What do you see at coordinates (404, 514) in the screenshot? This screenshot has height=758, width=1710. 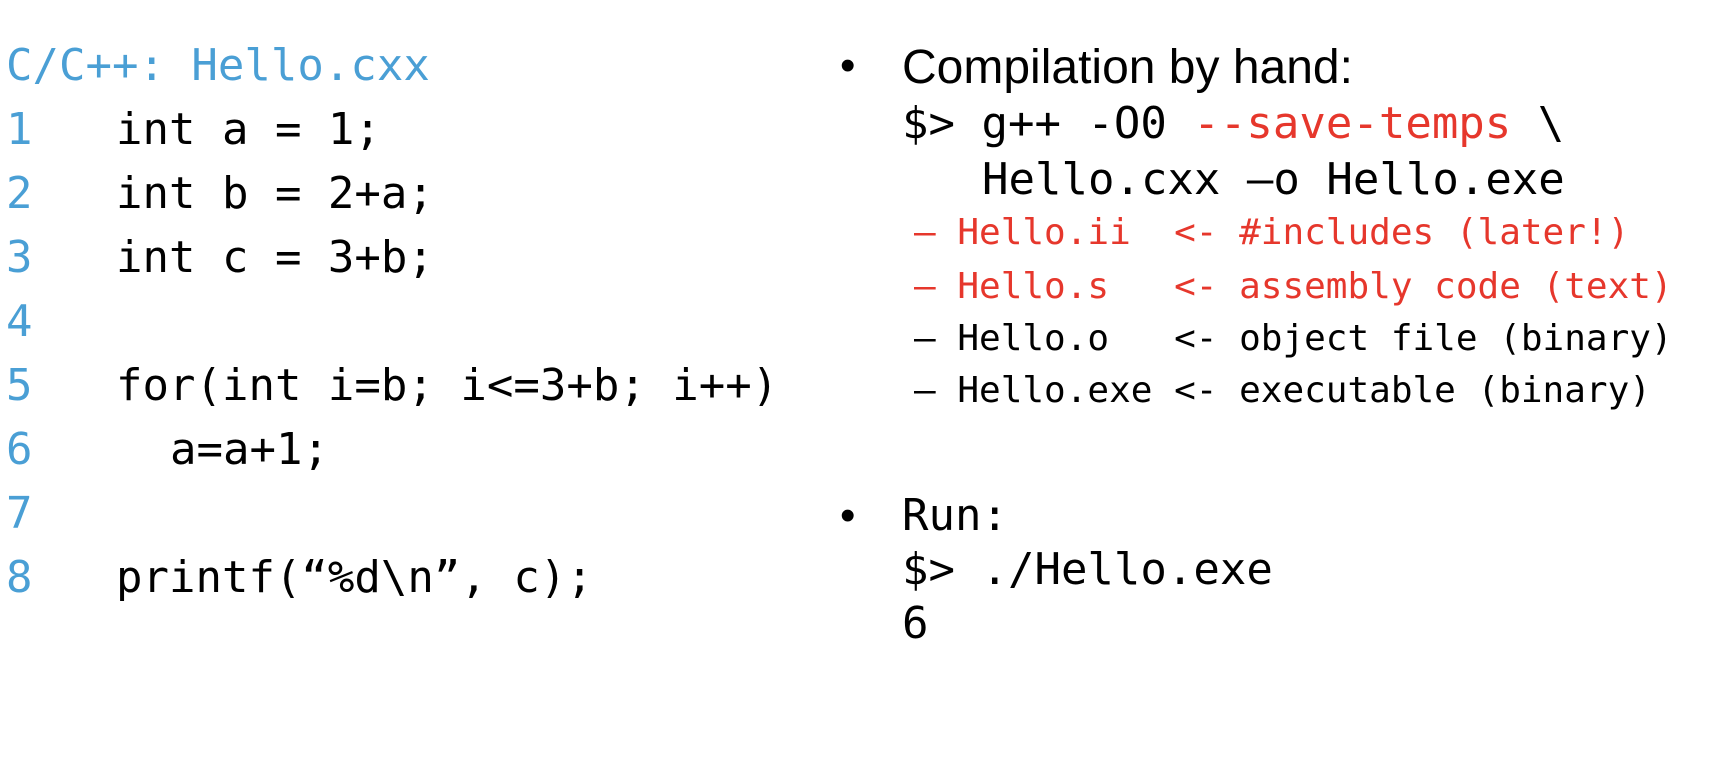 I see `code-line-7: 7` at bounding box center [404, 514].